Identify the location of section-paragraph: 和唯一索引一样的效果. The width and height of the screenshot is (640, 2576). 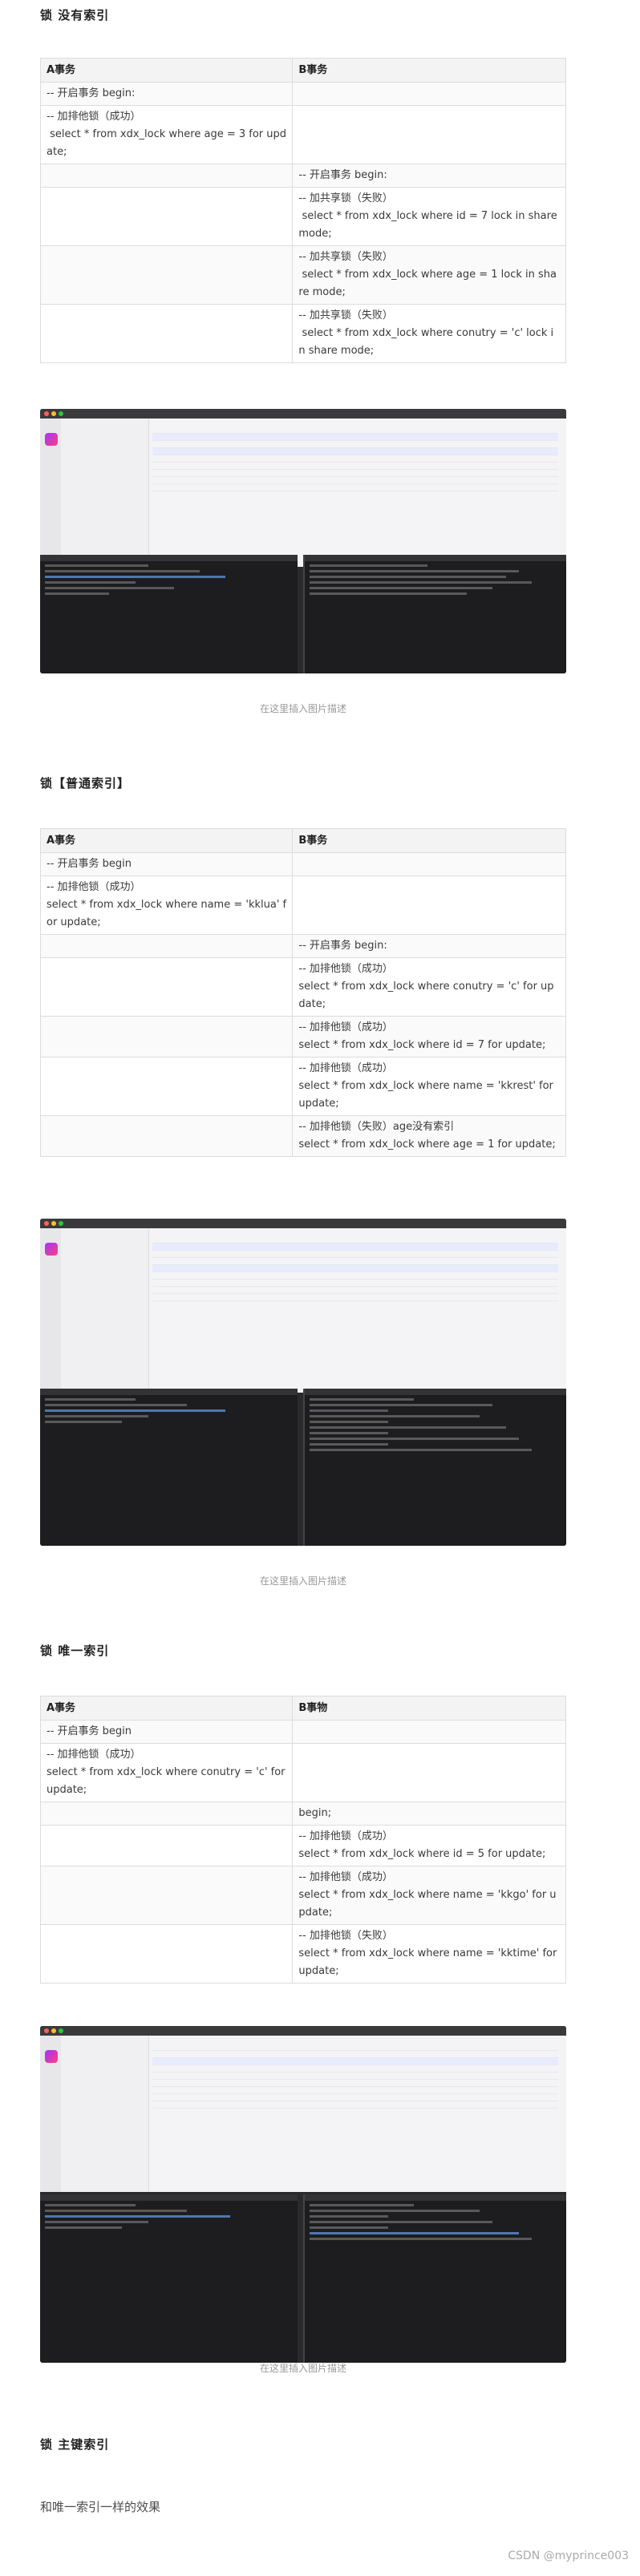
(100, 2507).